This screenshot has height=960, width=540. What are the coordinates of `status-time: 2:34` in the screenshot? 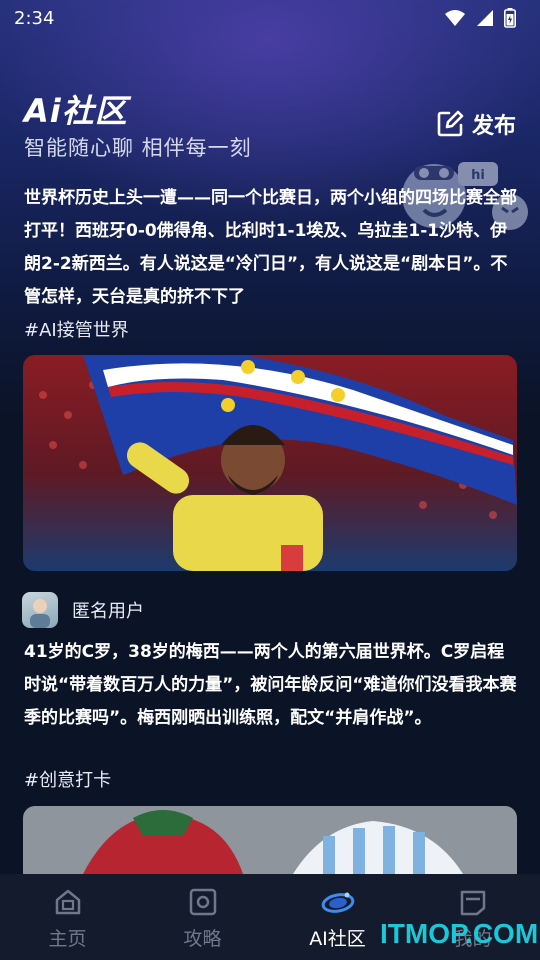 It's located at (34, 18).